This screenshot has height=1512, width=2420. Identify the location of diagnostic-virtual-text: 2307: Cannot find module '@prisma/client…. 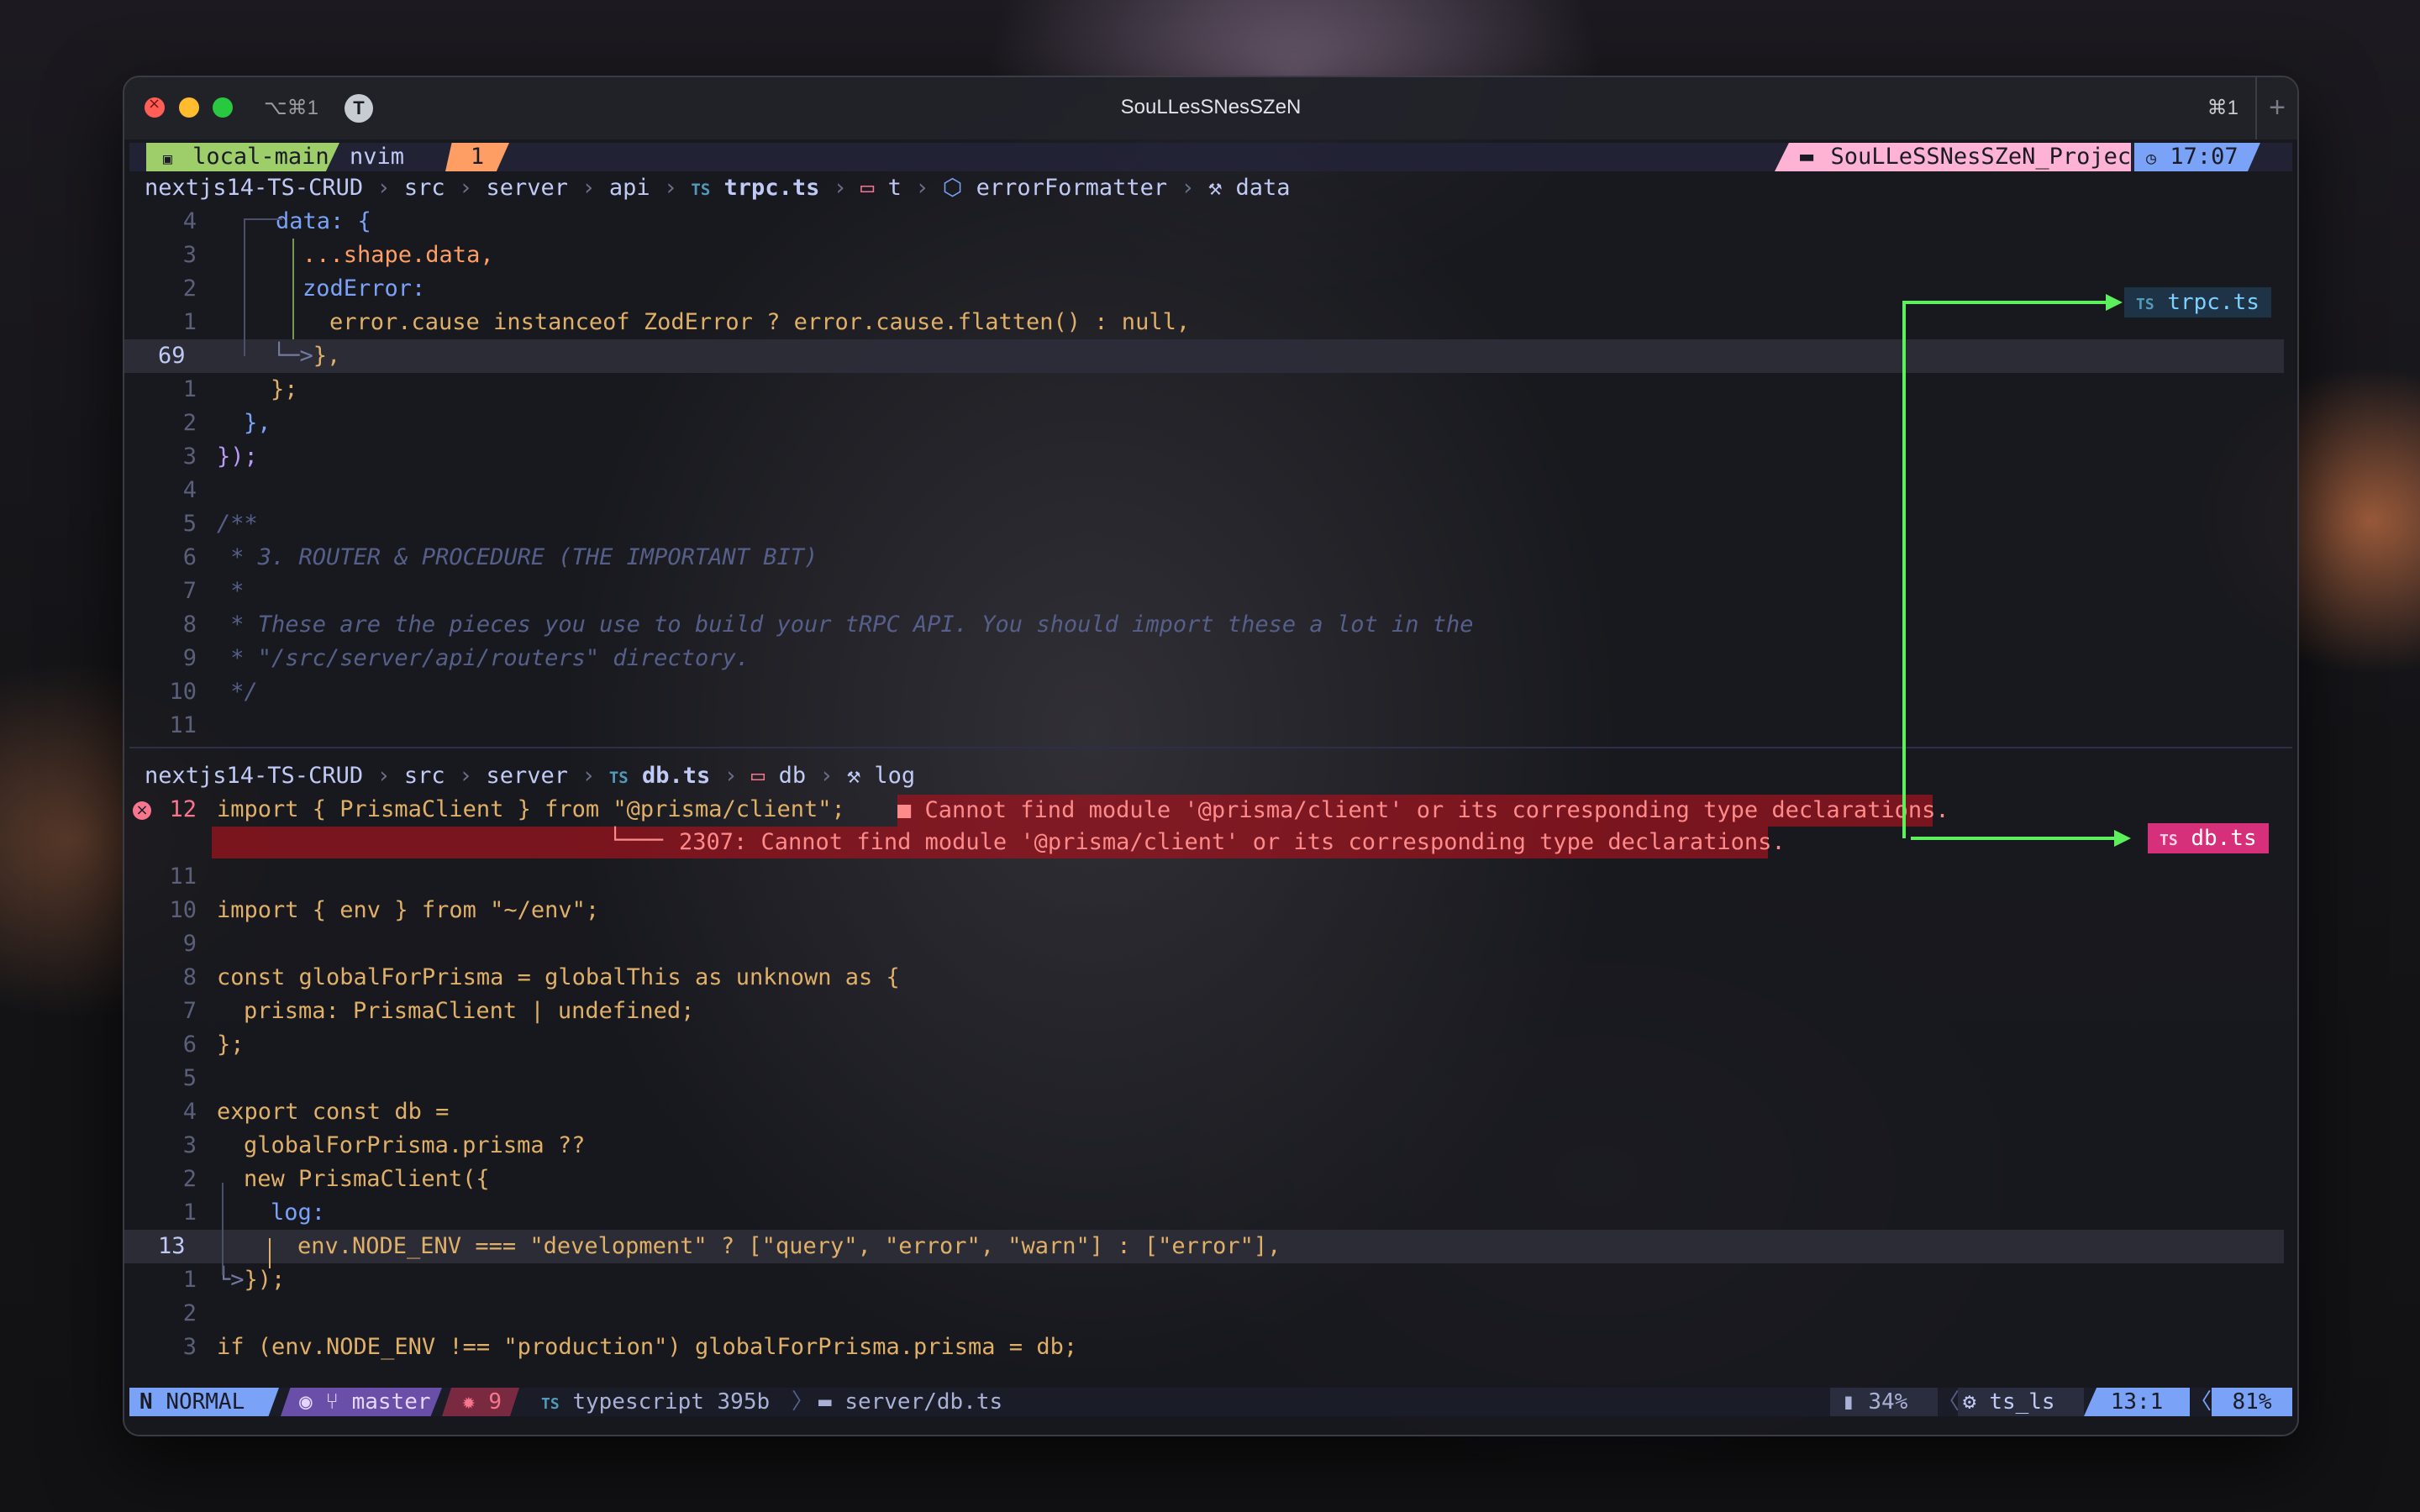
(1232, 842).